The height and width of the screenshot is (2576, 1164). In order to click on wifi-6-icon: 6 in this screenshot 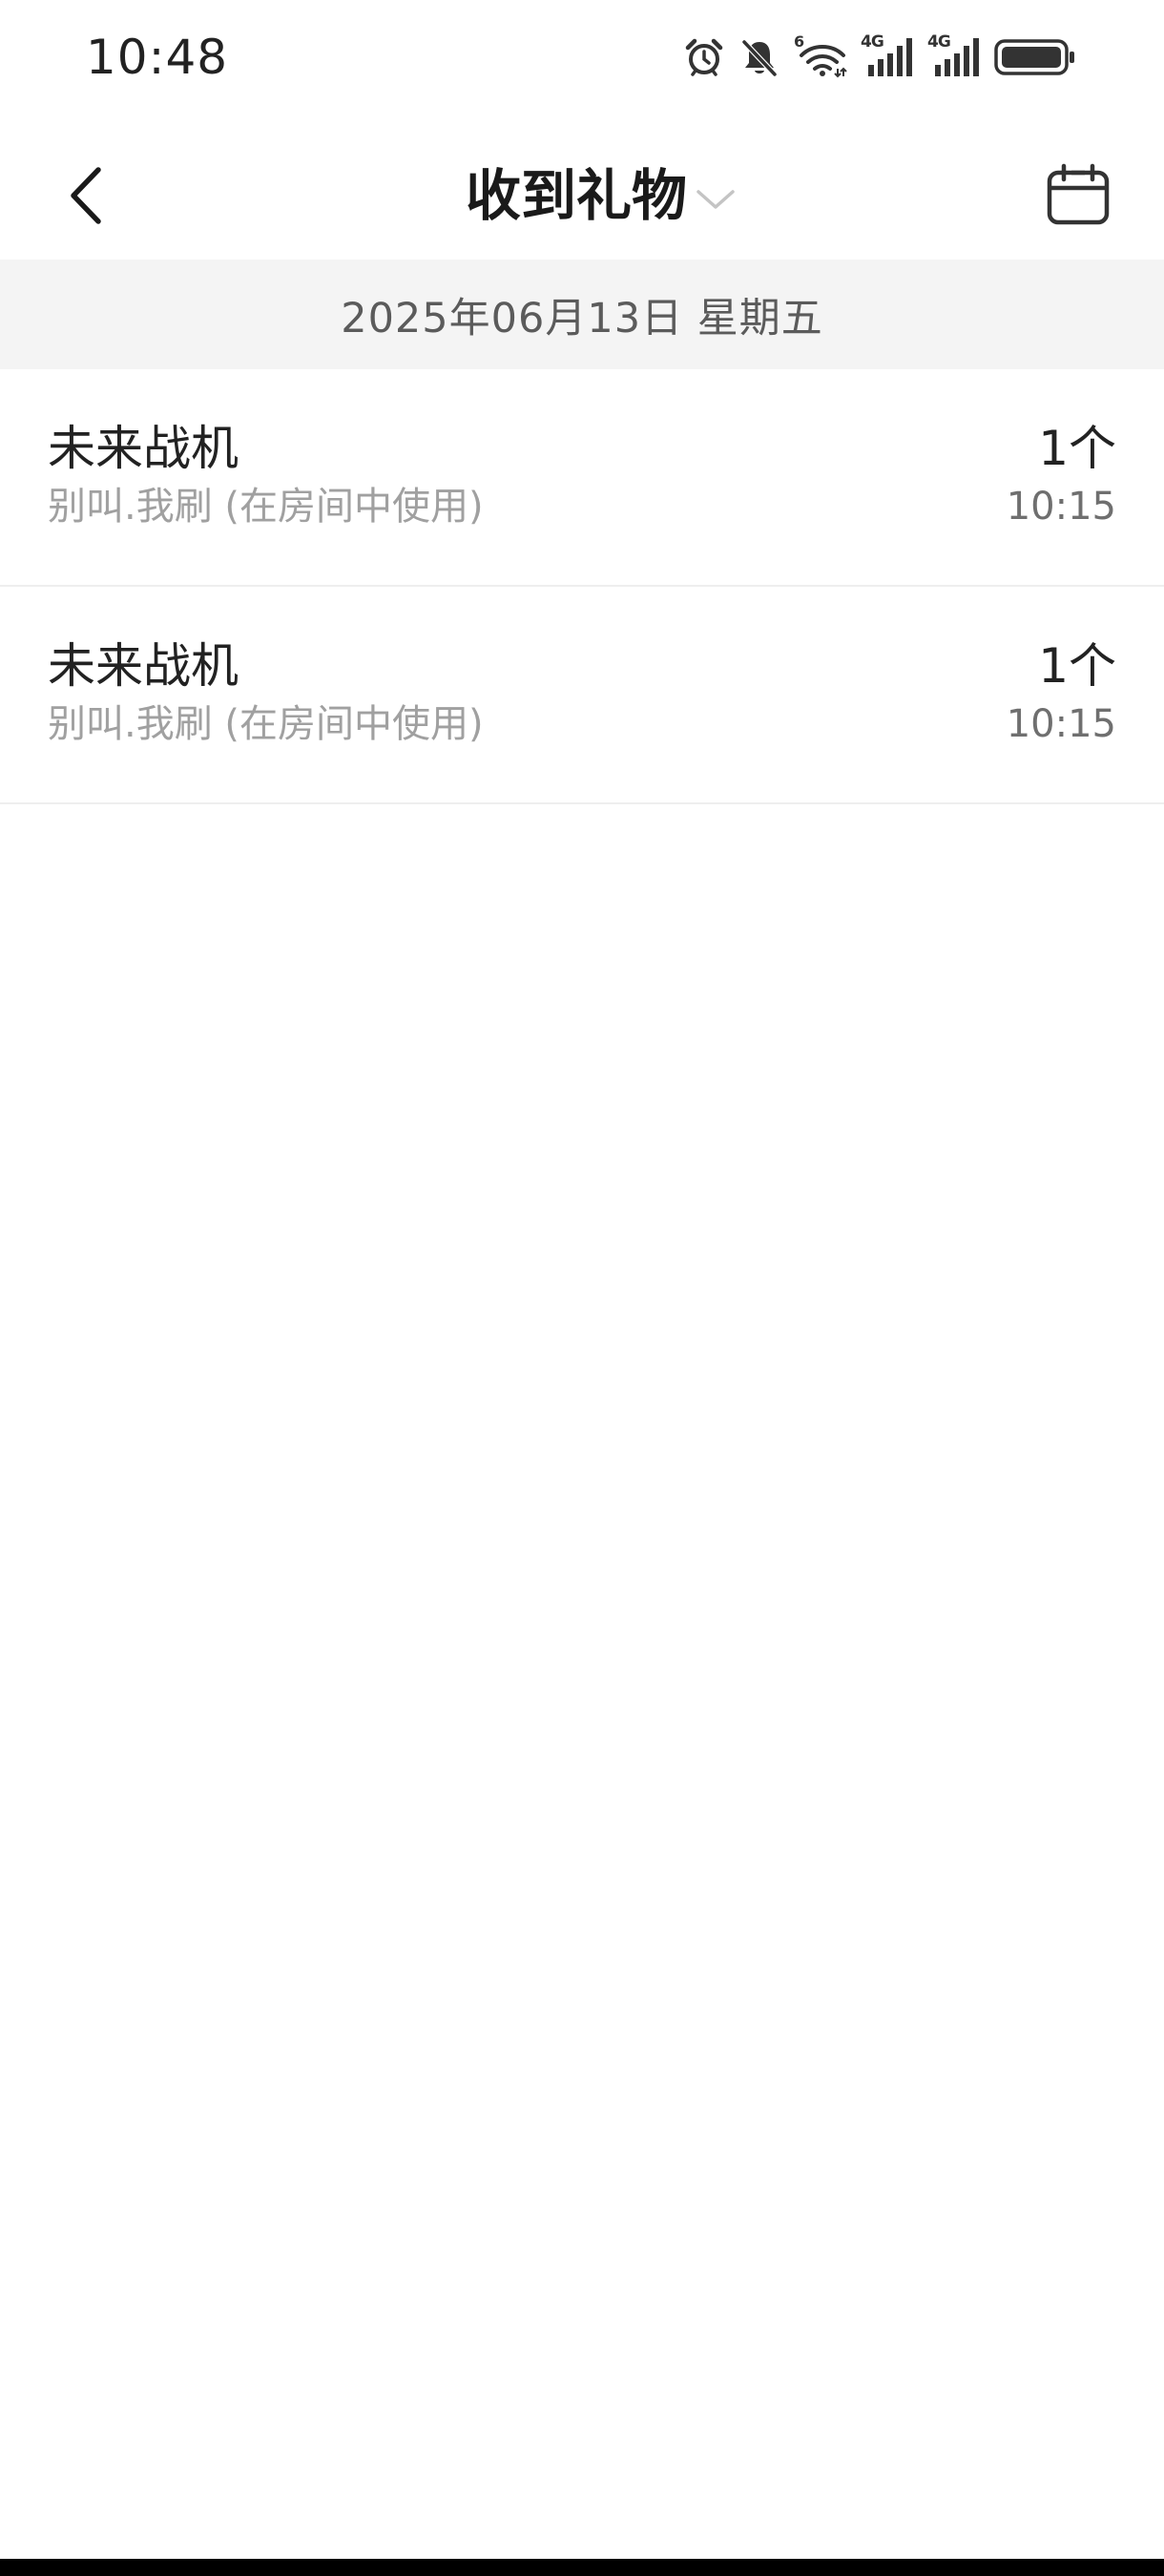, I will do `click(821, 55)`.